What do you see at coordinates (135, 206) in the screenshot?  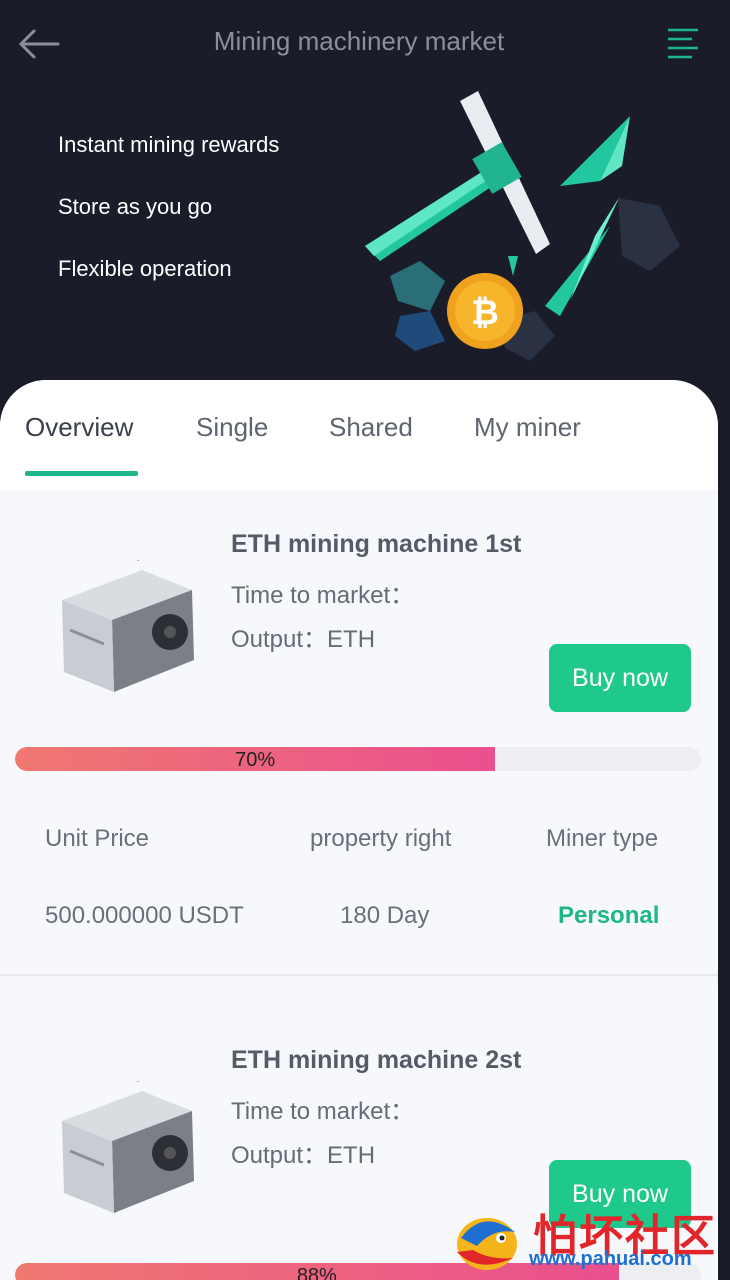 I see `feature-store: Store as you go` at bounding box center [135, 206].